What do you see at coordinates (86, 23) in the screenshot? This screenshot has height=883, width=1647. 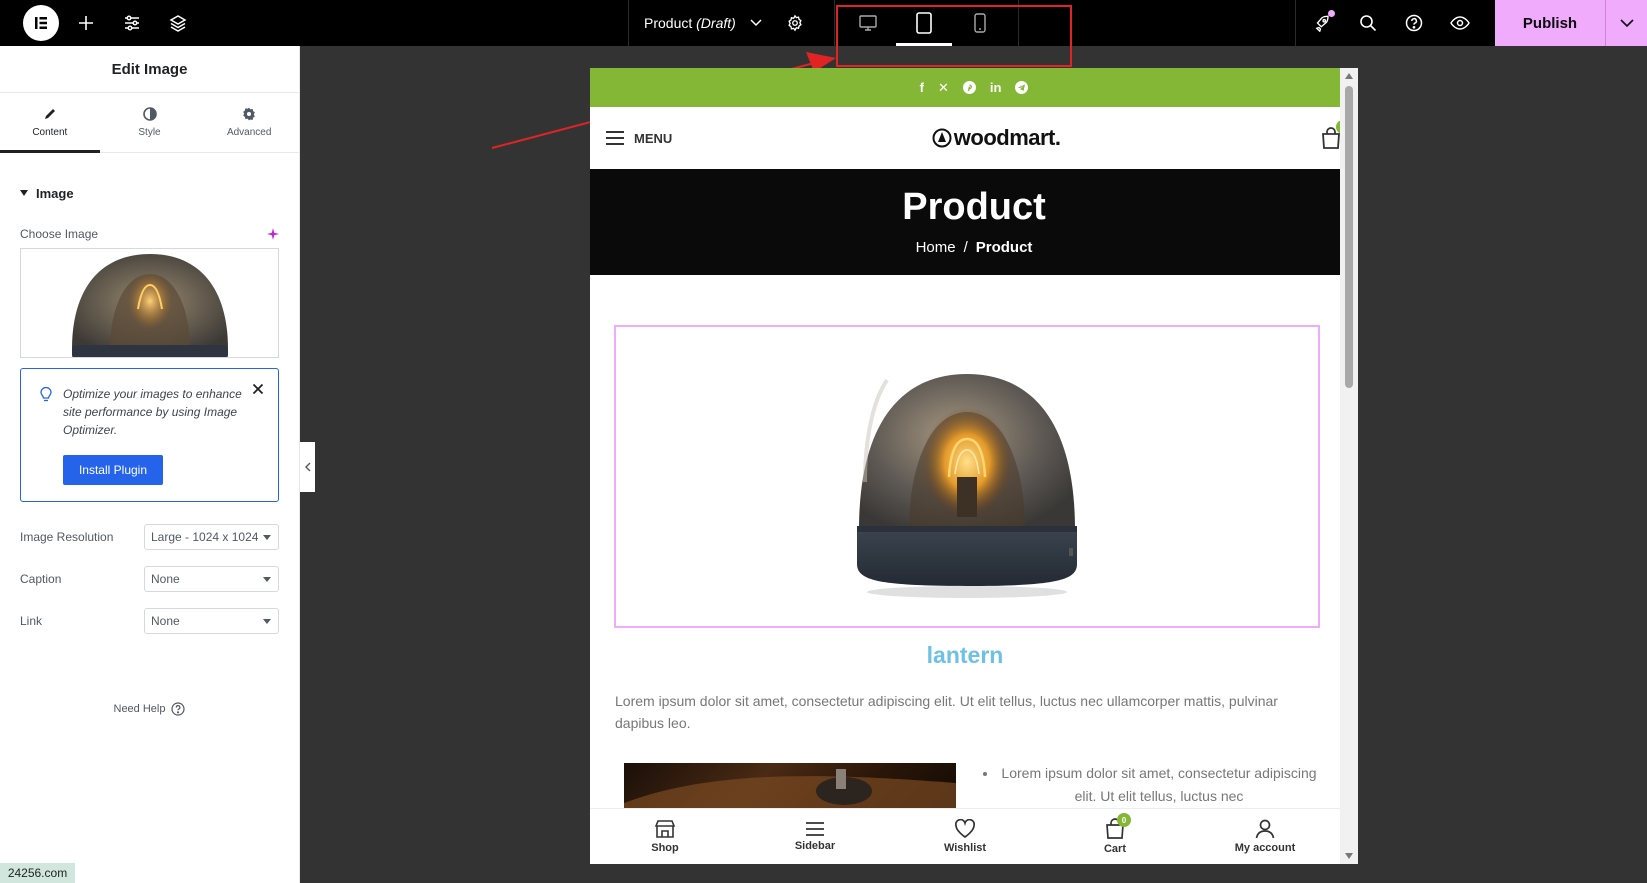 I see `add-element-icon` at bounding box center [86, 23].